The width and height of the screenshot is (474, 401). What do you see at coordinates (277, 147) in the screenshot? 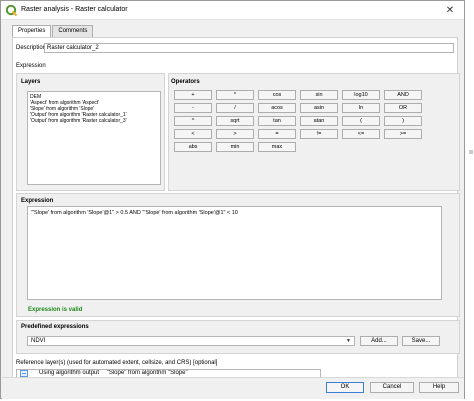
I see `op-max-button: max` at bounding box center [277, 147].